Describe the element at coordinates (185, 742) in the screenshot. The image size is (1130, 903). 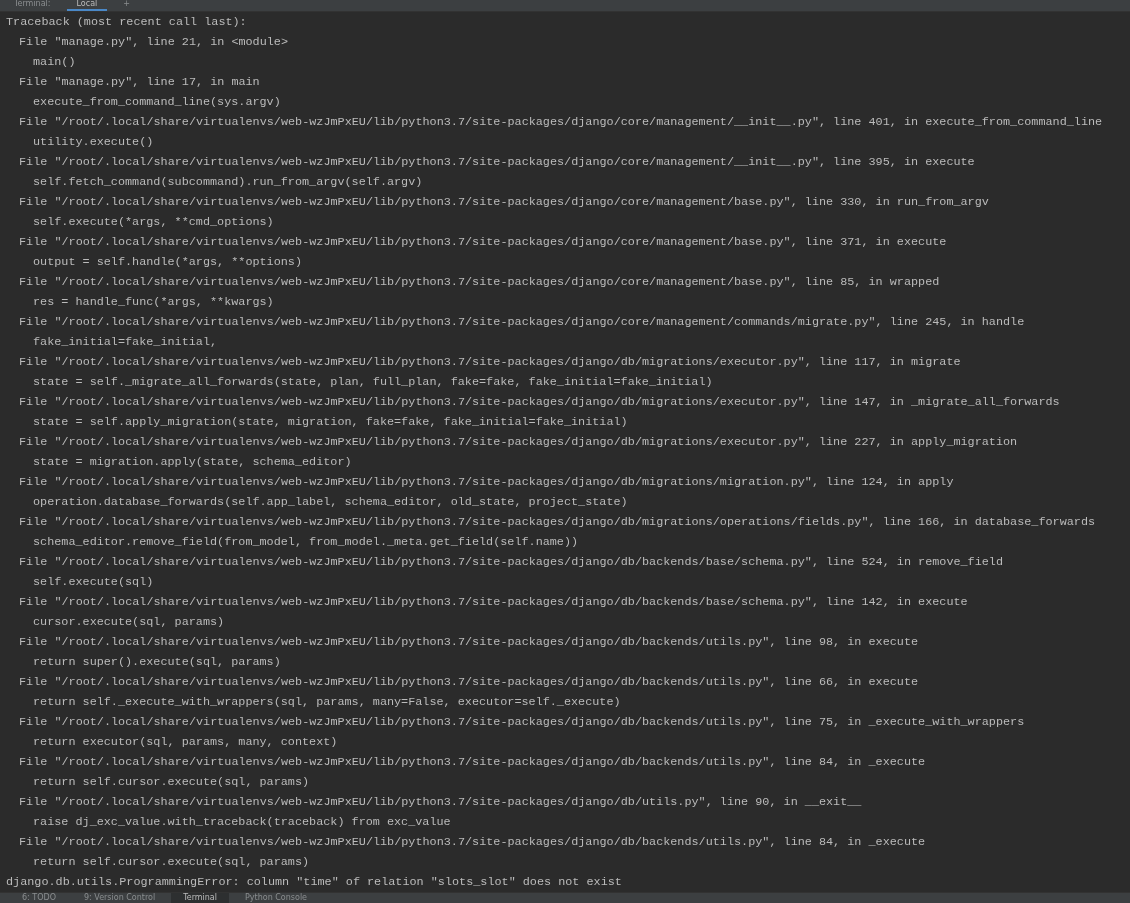
I see `traceback-code-line: return executor(sql, params, many, context)` at that location.